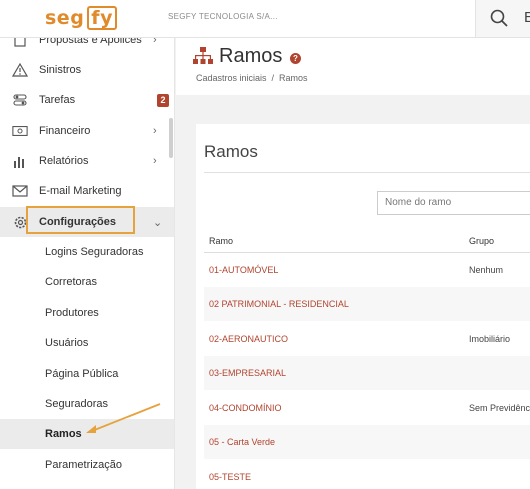 The image size is (530, 489). What do you see at coordinates (230, 477) in the screenshot?
I see `ramo-link: 05-TESTE` at bounding box center [230, 477].